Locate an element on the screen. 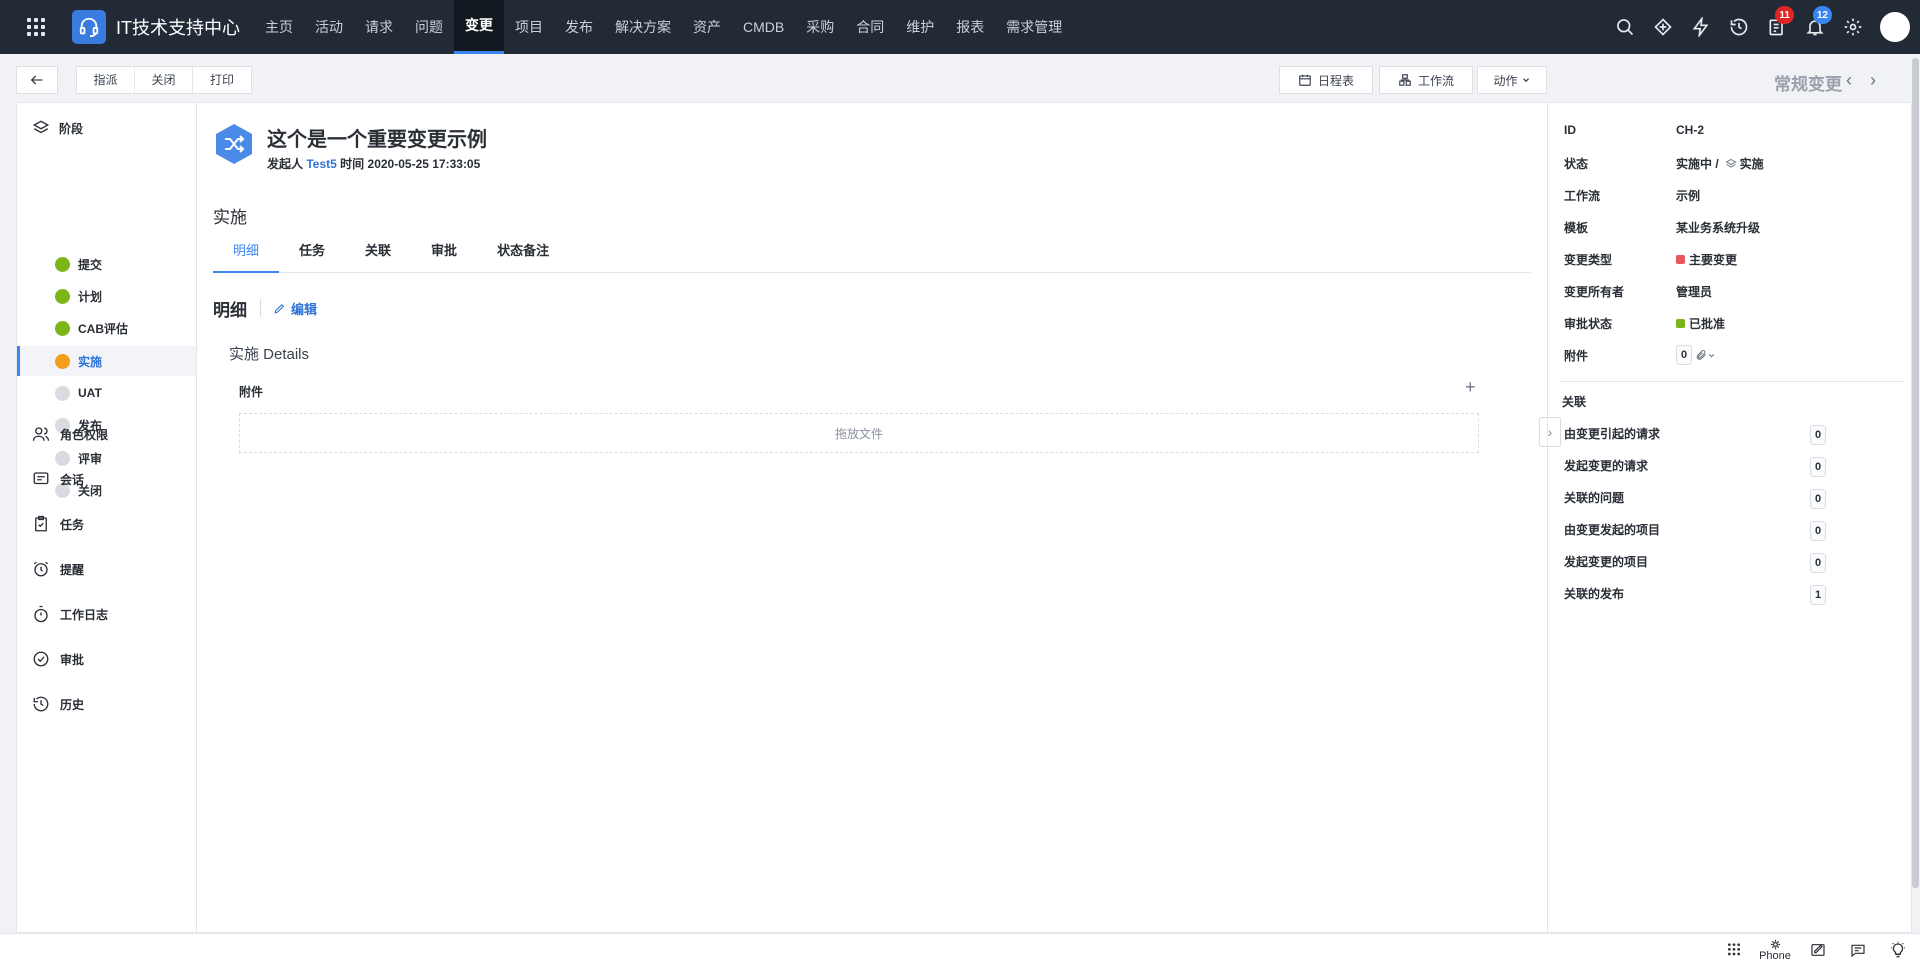  layers-icon is located at coordinates (41, 127).